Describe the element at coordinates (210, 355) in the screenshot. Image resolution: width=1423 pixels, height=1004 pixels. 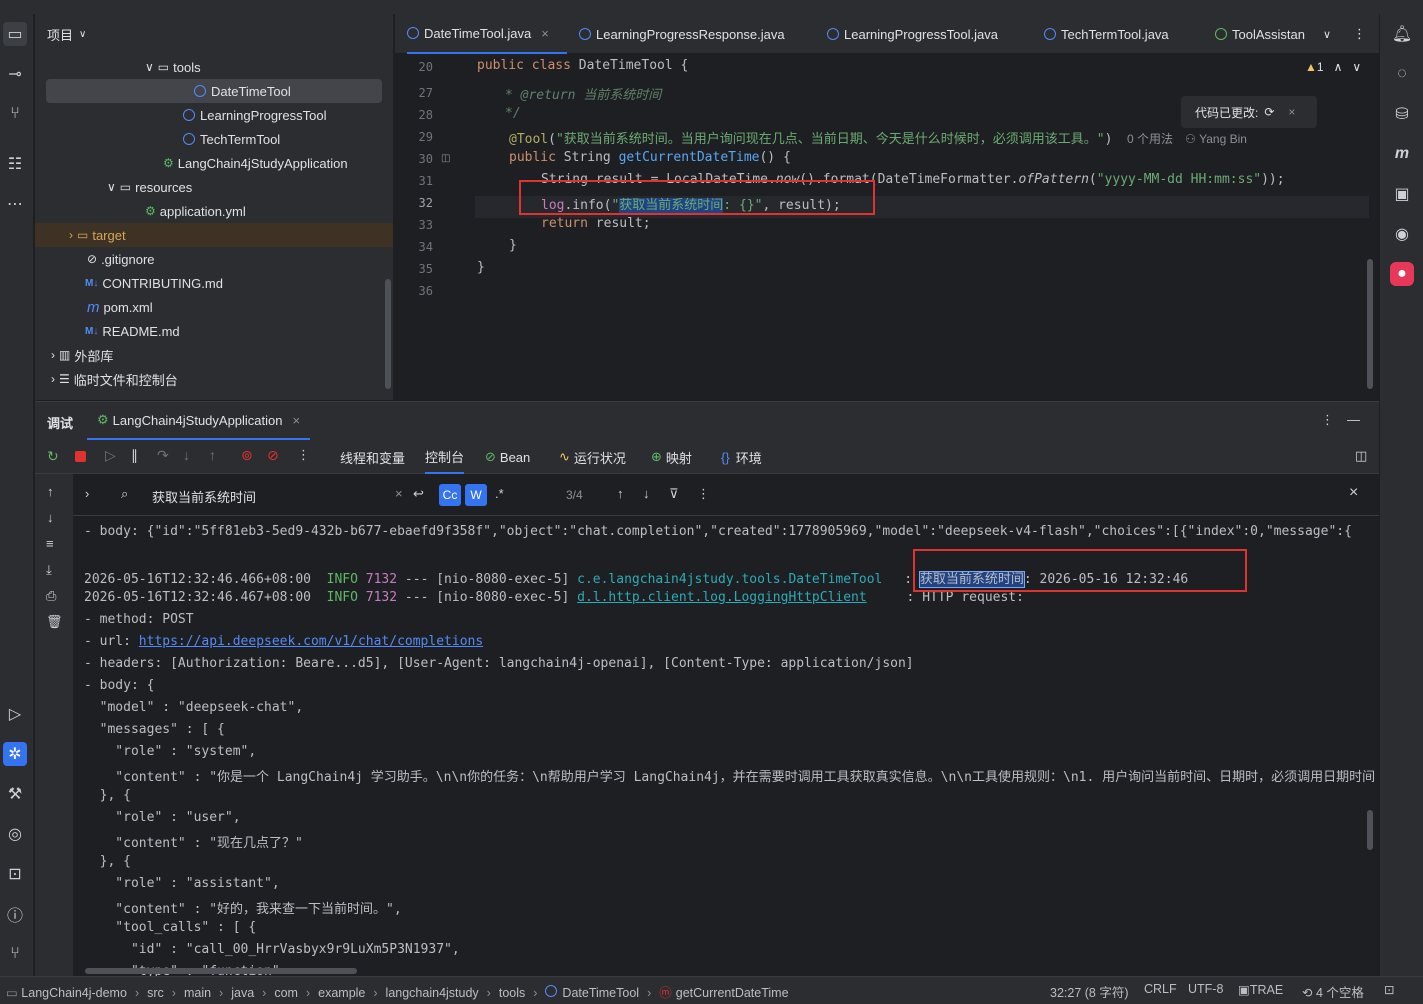
I see `tree-item-external-libraries: › ▥ 外部库` at that location.